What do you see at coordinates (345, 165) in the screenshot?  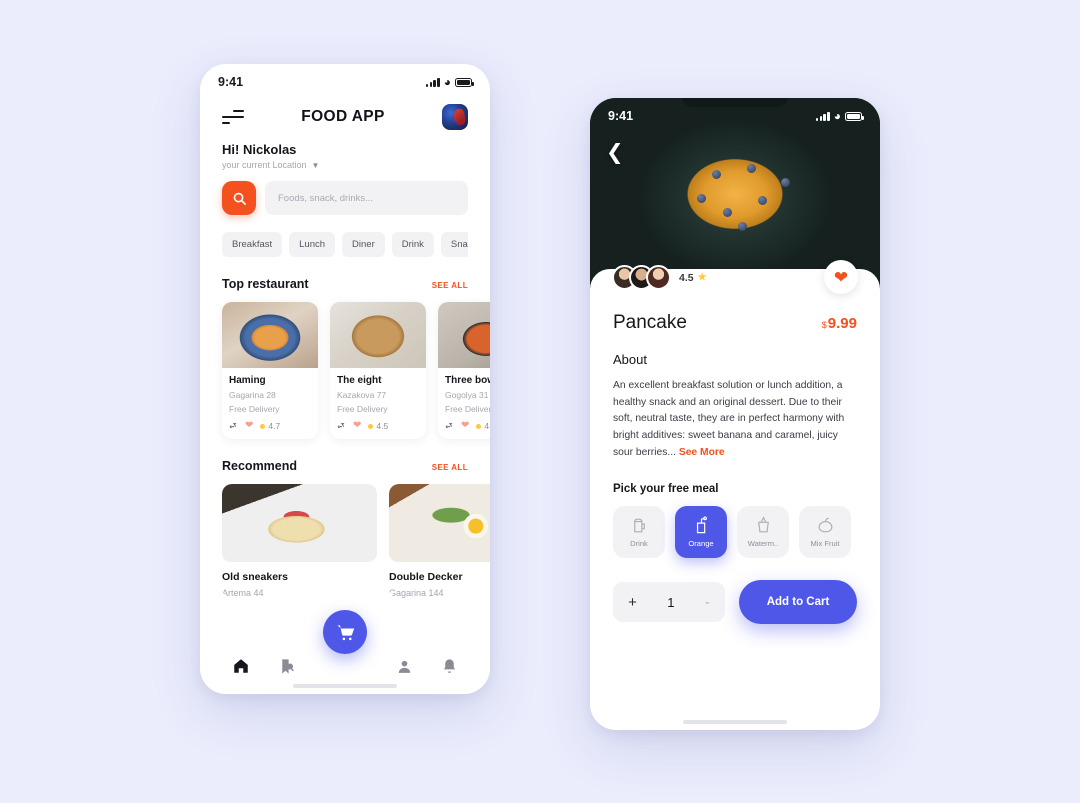 I see `location-selector: your current Location ▼` at bounding box center [345, 165].